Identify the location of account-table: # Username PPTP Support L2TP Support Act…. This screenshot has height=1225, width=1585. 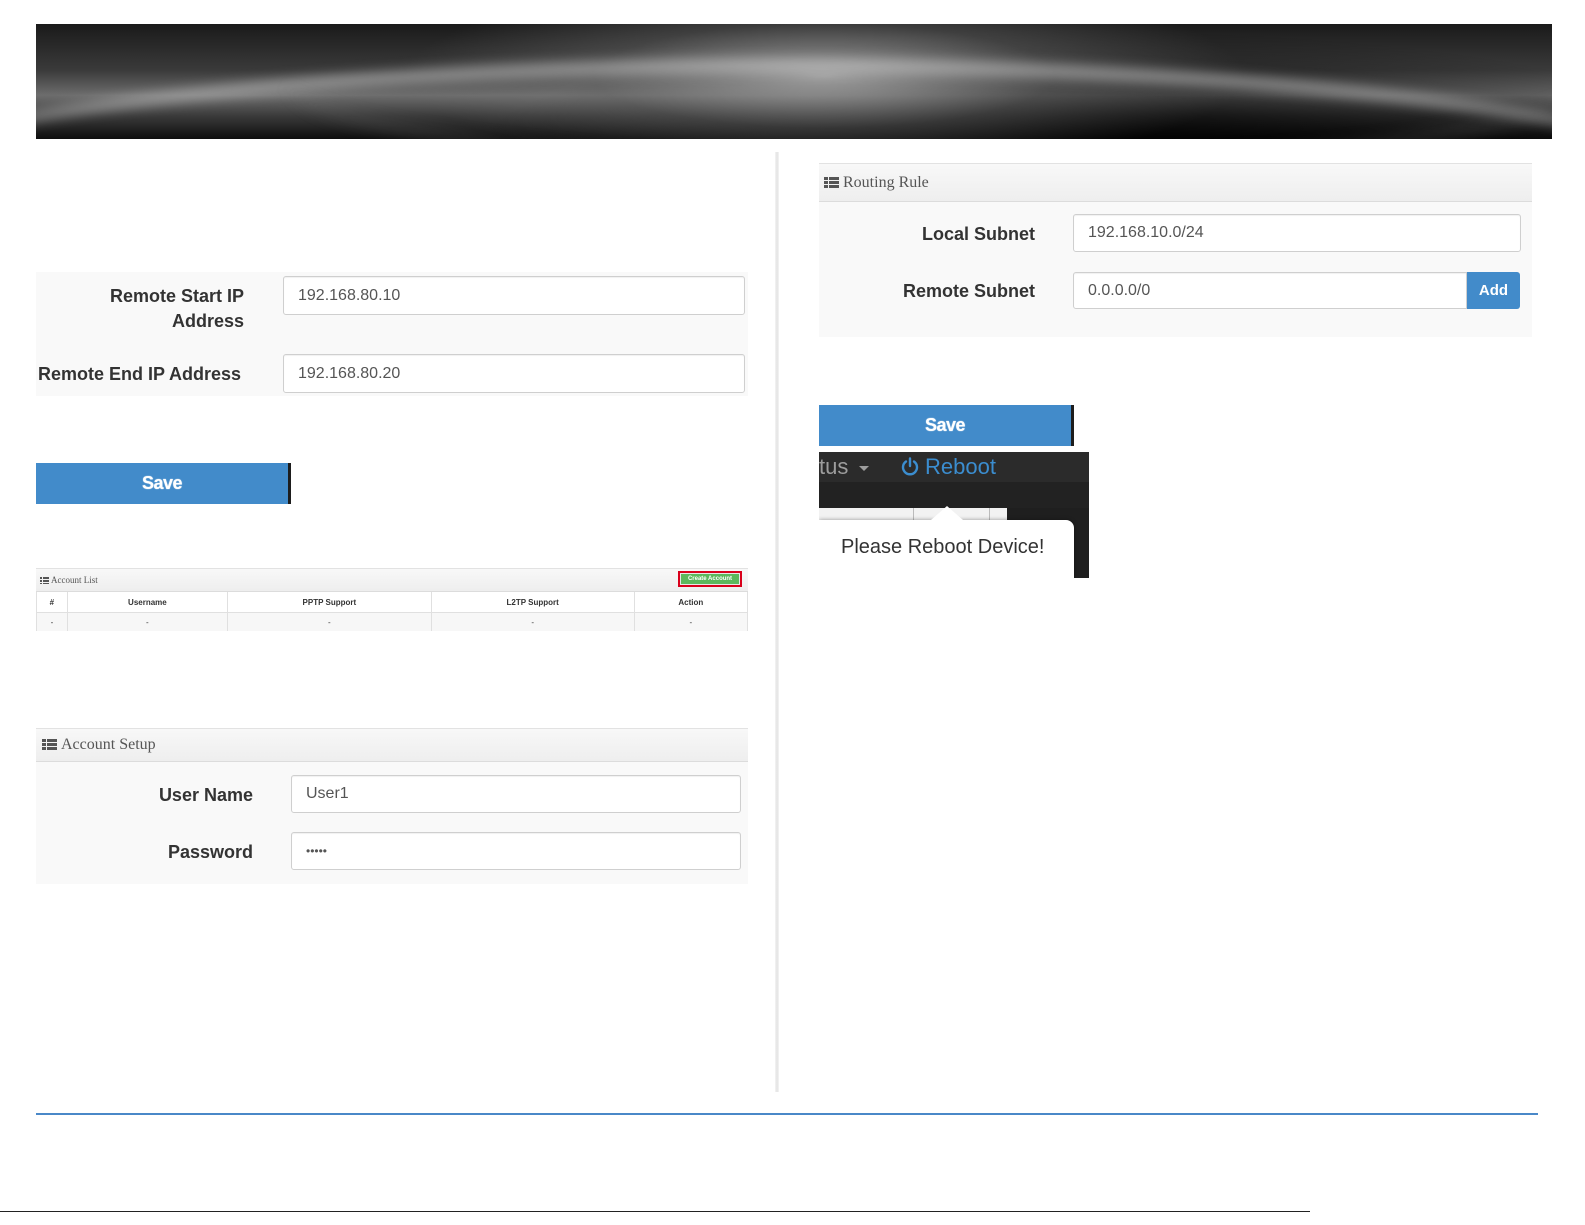
(392, 611).